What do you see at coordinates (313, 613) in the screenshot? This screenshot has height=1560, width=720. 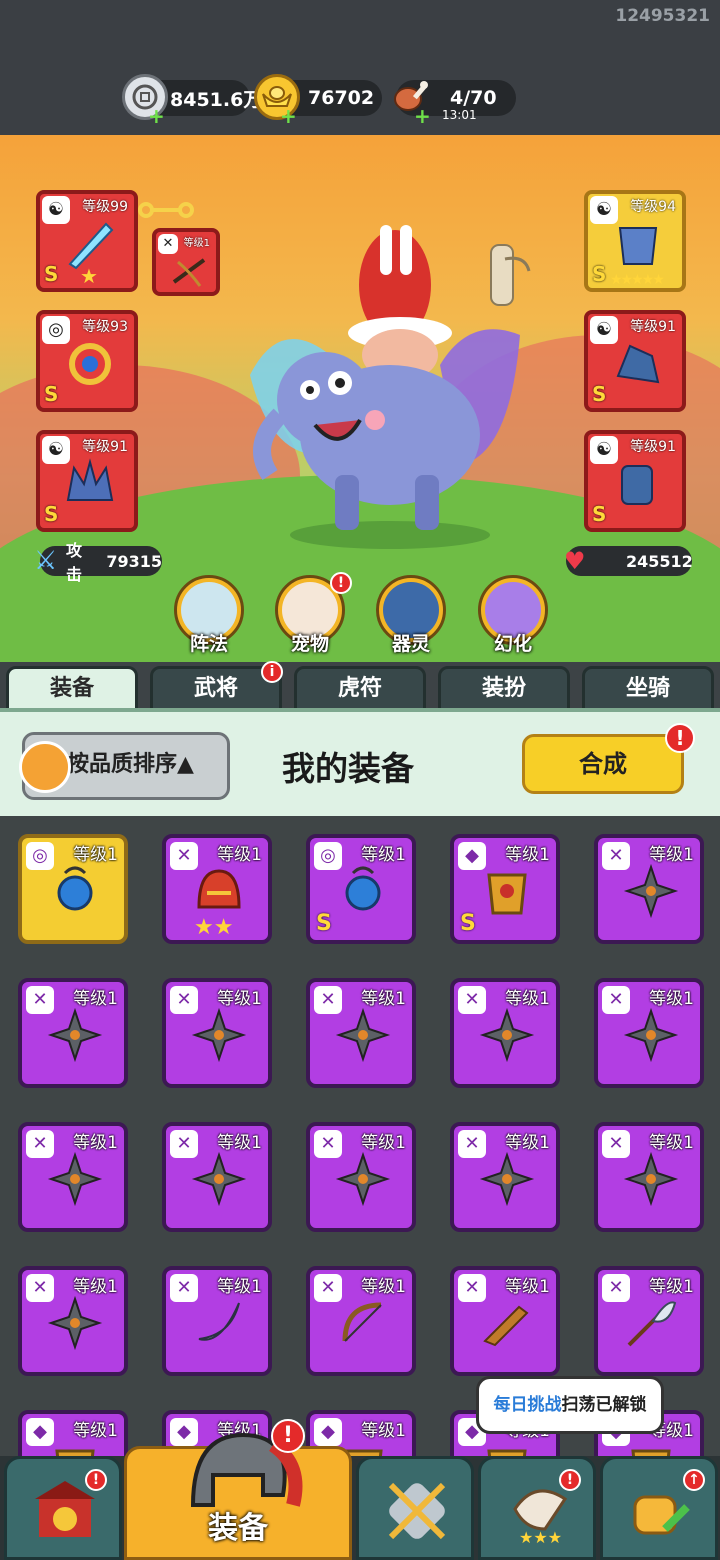 I see `feature-pet: 宠物 !` at bounding box center [313, 613].